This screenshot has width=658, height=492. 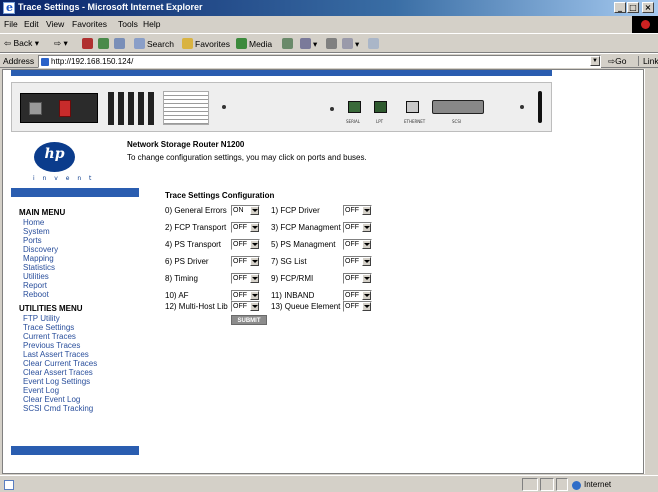 What do you see at coordinates (249, 320) in the screenshot?
I see `submit-button: SUBMIT` at bounding box center [249, 320].